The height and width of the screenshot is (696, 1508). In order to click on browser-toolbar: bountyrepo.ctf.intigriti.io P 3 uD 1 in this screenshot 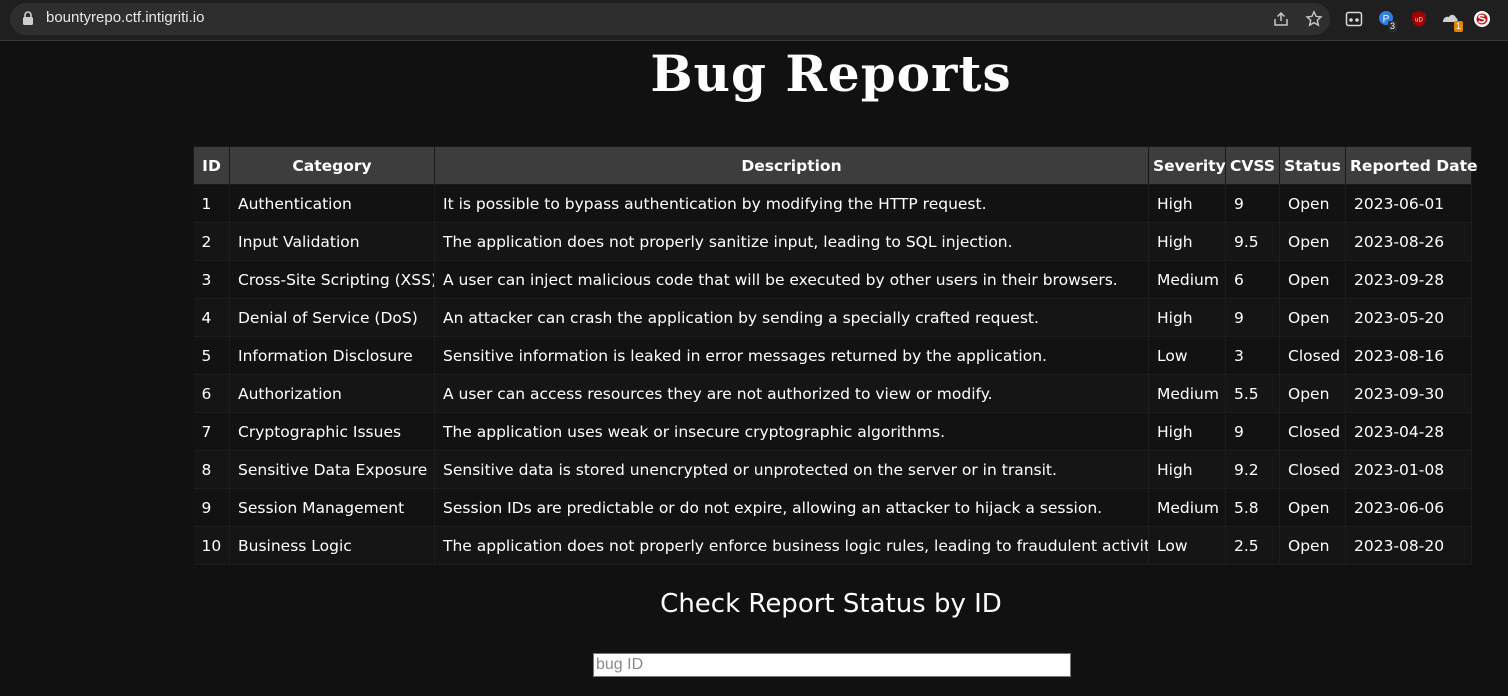, I will do `click(754, 20)`.